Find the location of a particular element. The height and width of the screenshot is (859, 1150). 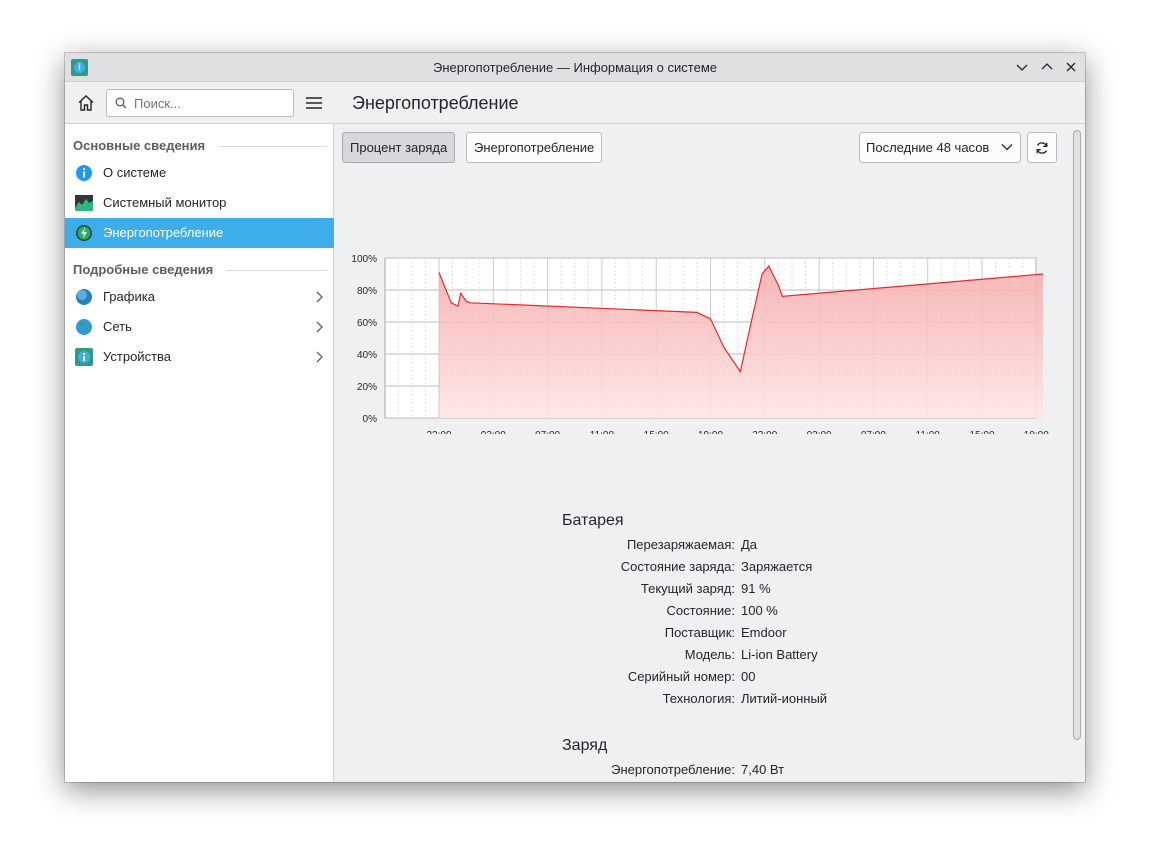

minimize-button is located at coordinates (1022, 67).